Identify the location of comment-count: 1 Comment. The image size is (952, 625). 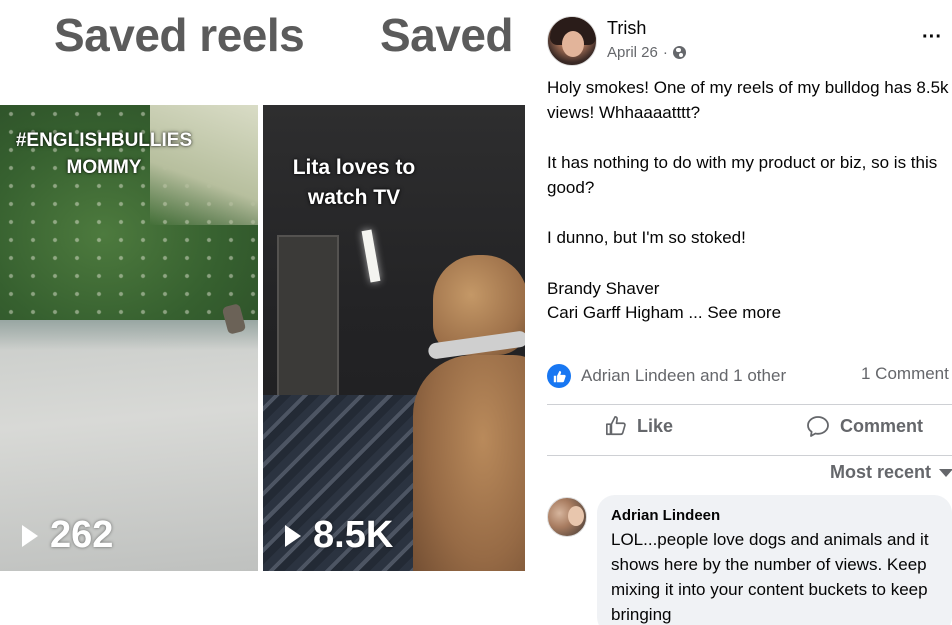
(905, 374).